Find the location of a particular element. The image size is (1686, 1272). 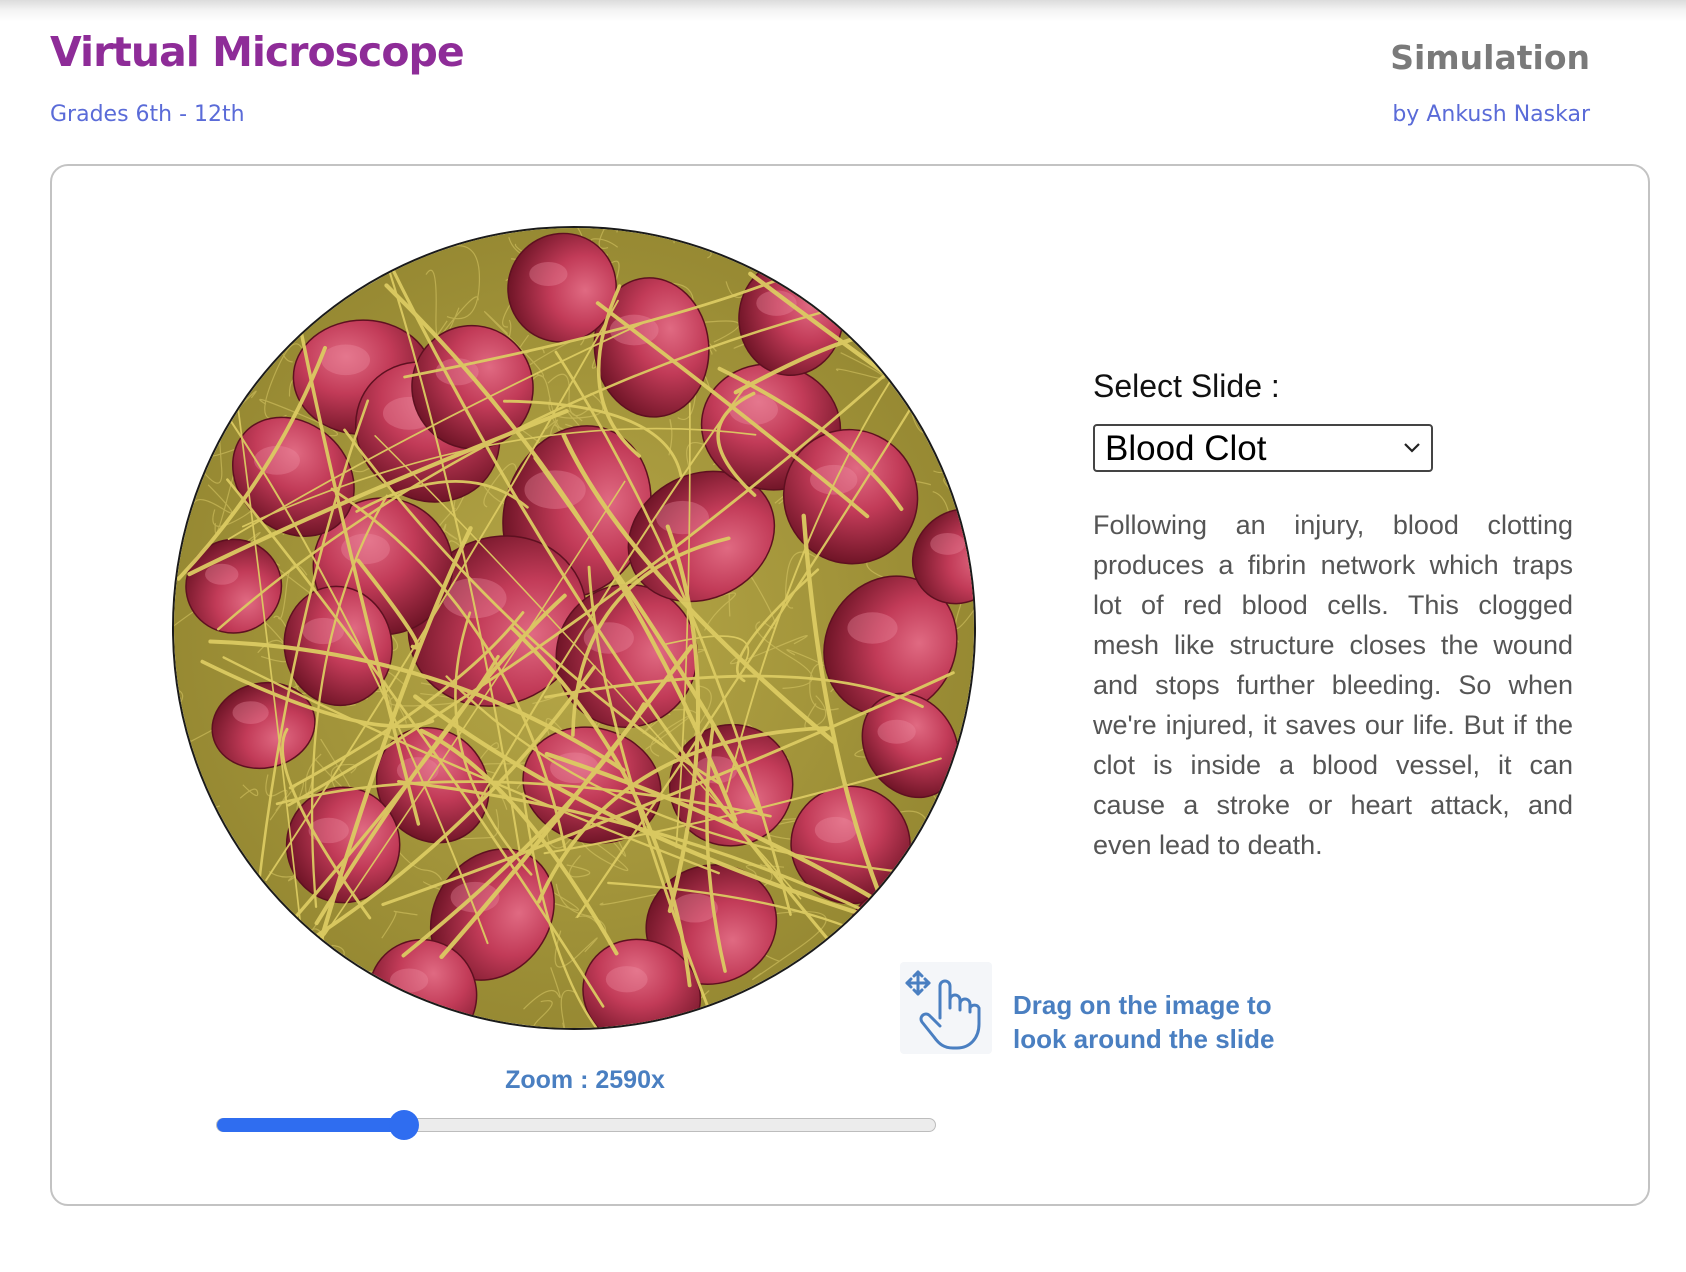

drag-hand-icon is located at coordinates (946, 1010).